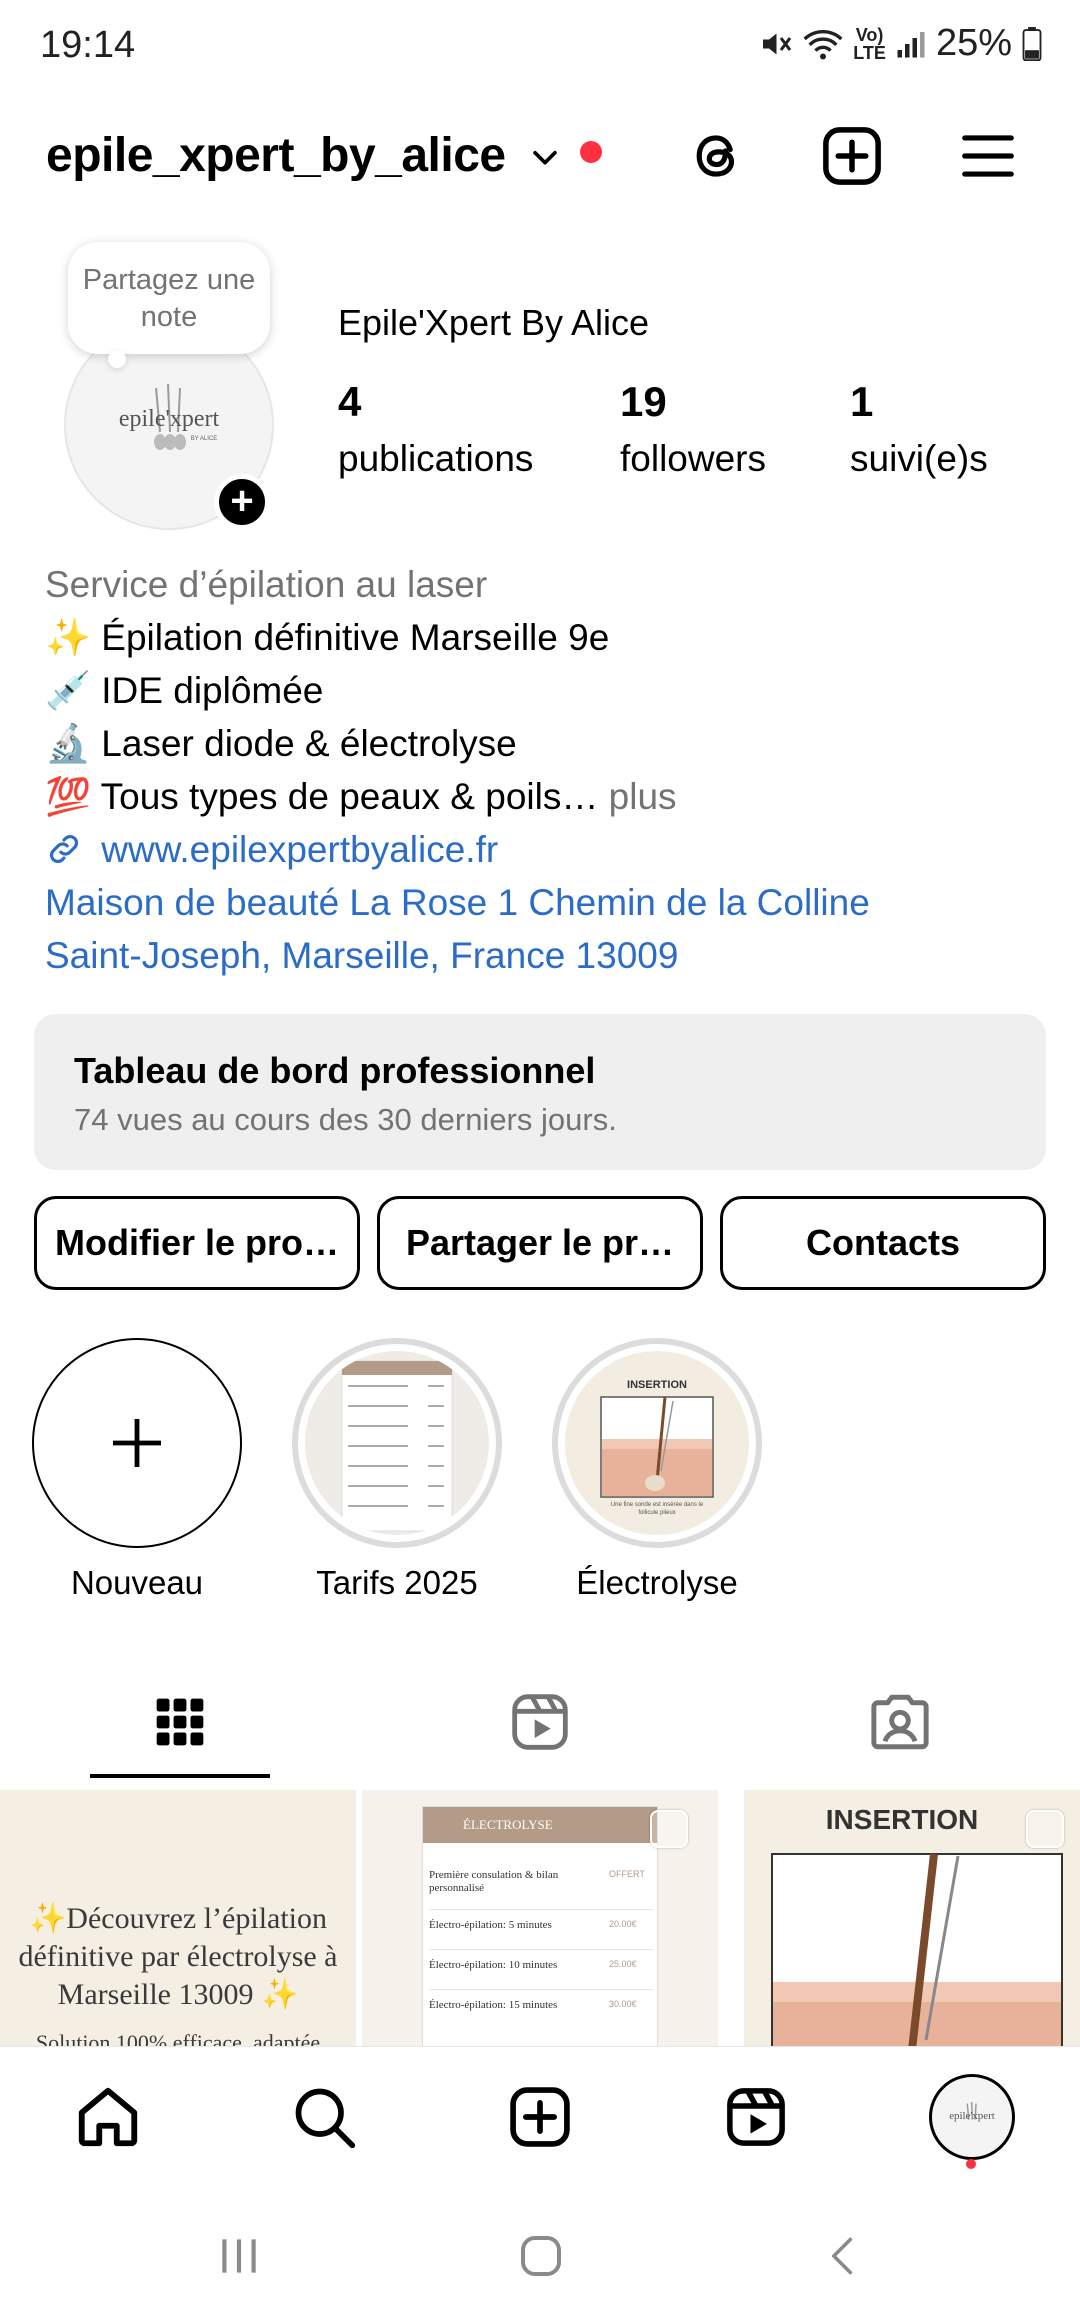  I want to click on post-text-line: Solution 100% efficace, adaptée, so click(178, 2038).